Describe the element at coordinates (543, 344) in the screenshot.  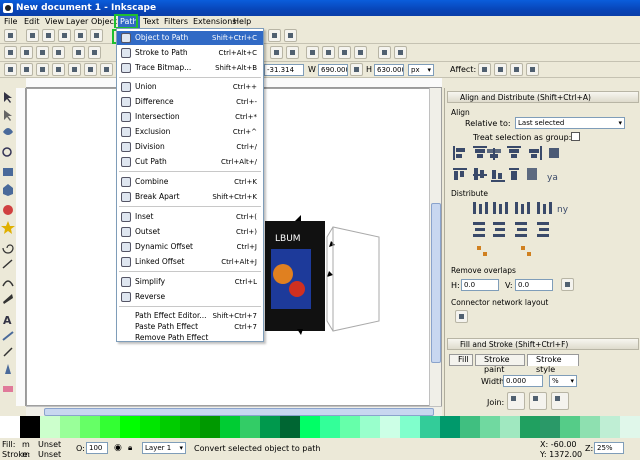
I see `fill-stroke-panel-title: Fill and Stroke (Shift+Ctrl+F)` at that location.